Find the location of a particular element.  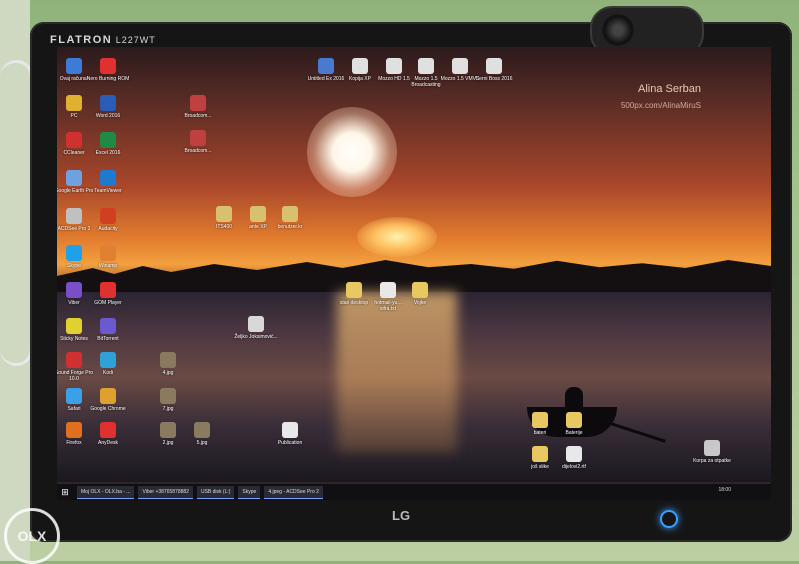

desktop-icon: 7.jpg is located at coordinates (168, 400).